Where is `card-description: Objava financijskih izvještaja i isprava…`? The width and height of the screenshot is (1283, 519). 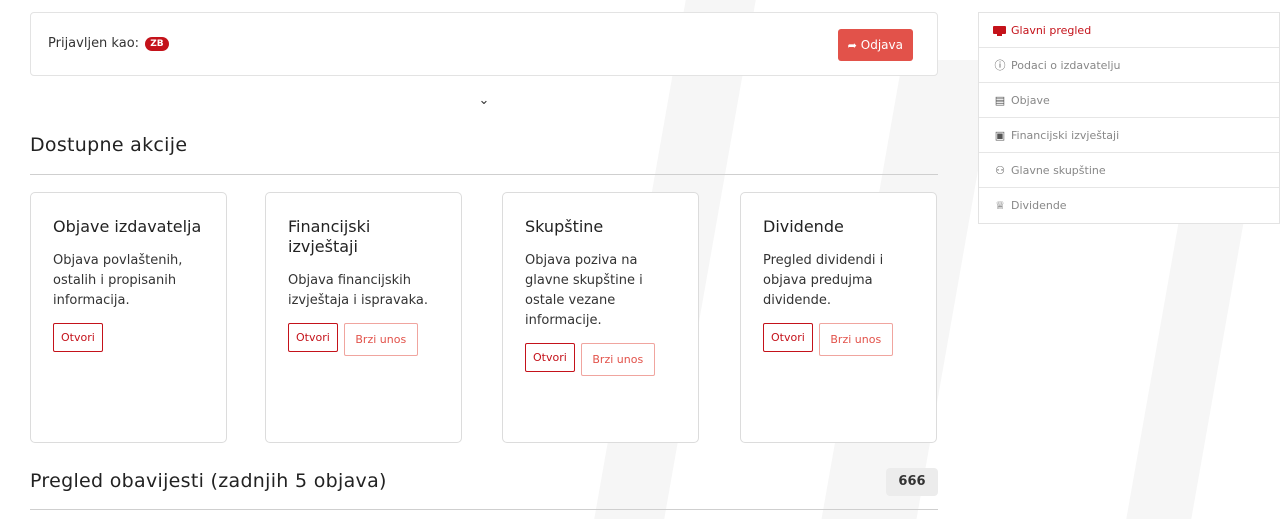
card-description: Objava financijskih izvještaja i isprava… is located at coordinates (358, 290).